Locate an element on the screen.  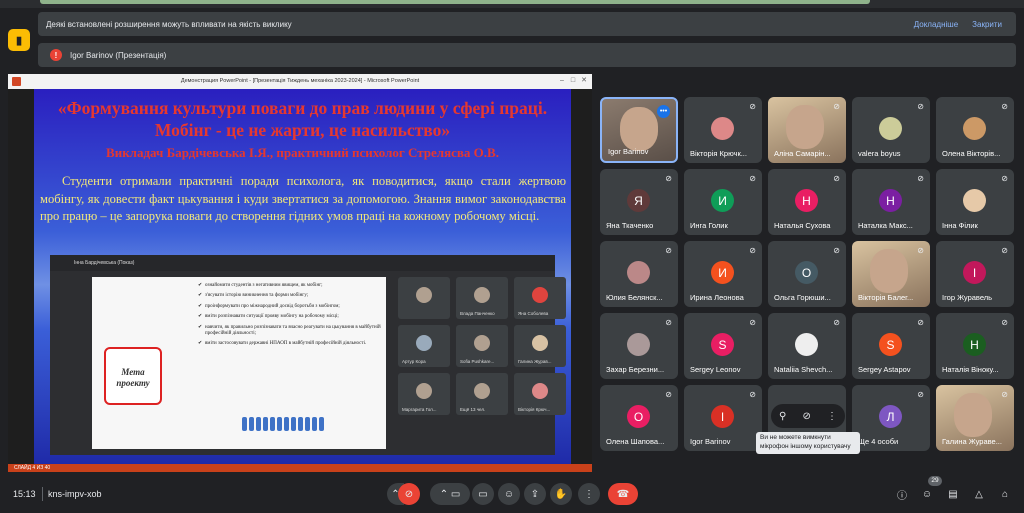
minimize-icon: – is located at coordinates (562, 81).